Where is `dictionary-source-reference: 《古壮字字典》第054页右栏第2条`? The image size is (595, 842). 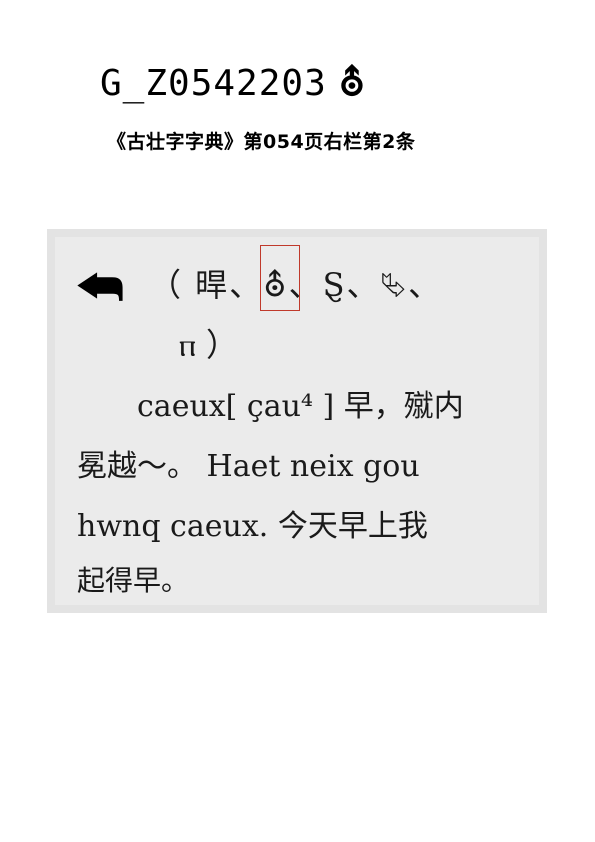 dictionary-source-reference: 《古壮字字典》第054页右栏第2条 is located at coordinates (261, 142).